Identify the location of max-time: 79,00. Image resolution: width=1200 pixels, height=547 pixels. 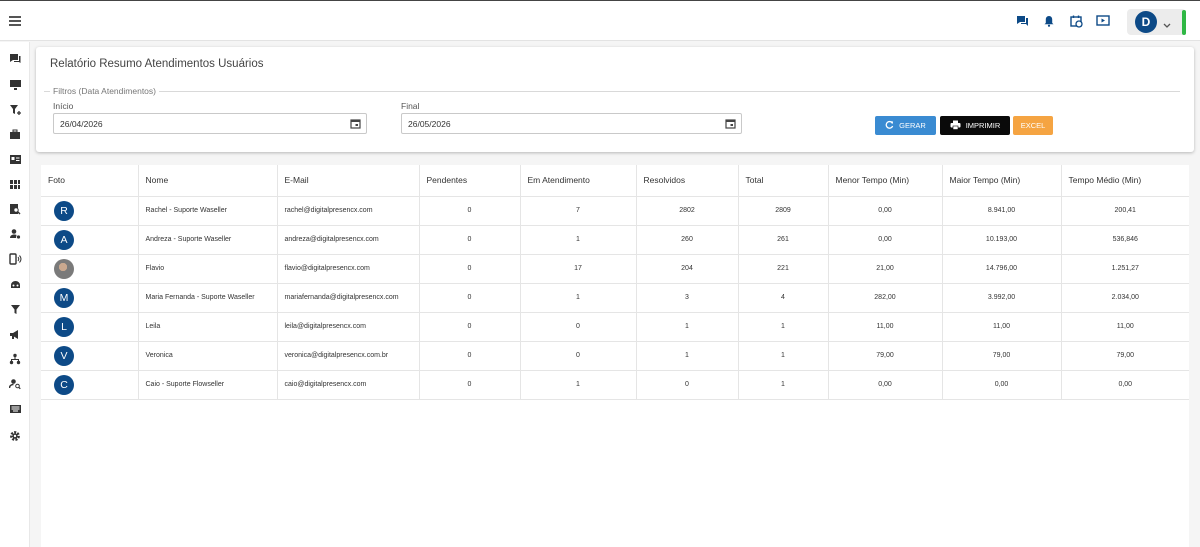
(1001, 356).